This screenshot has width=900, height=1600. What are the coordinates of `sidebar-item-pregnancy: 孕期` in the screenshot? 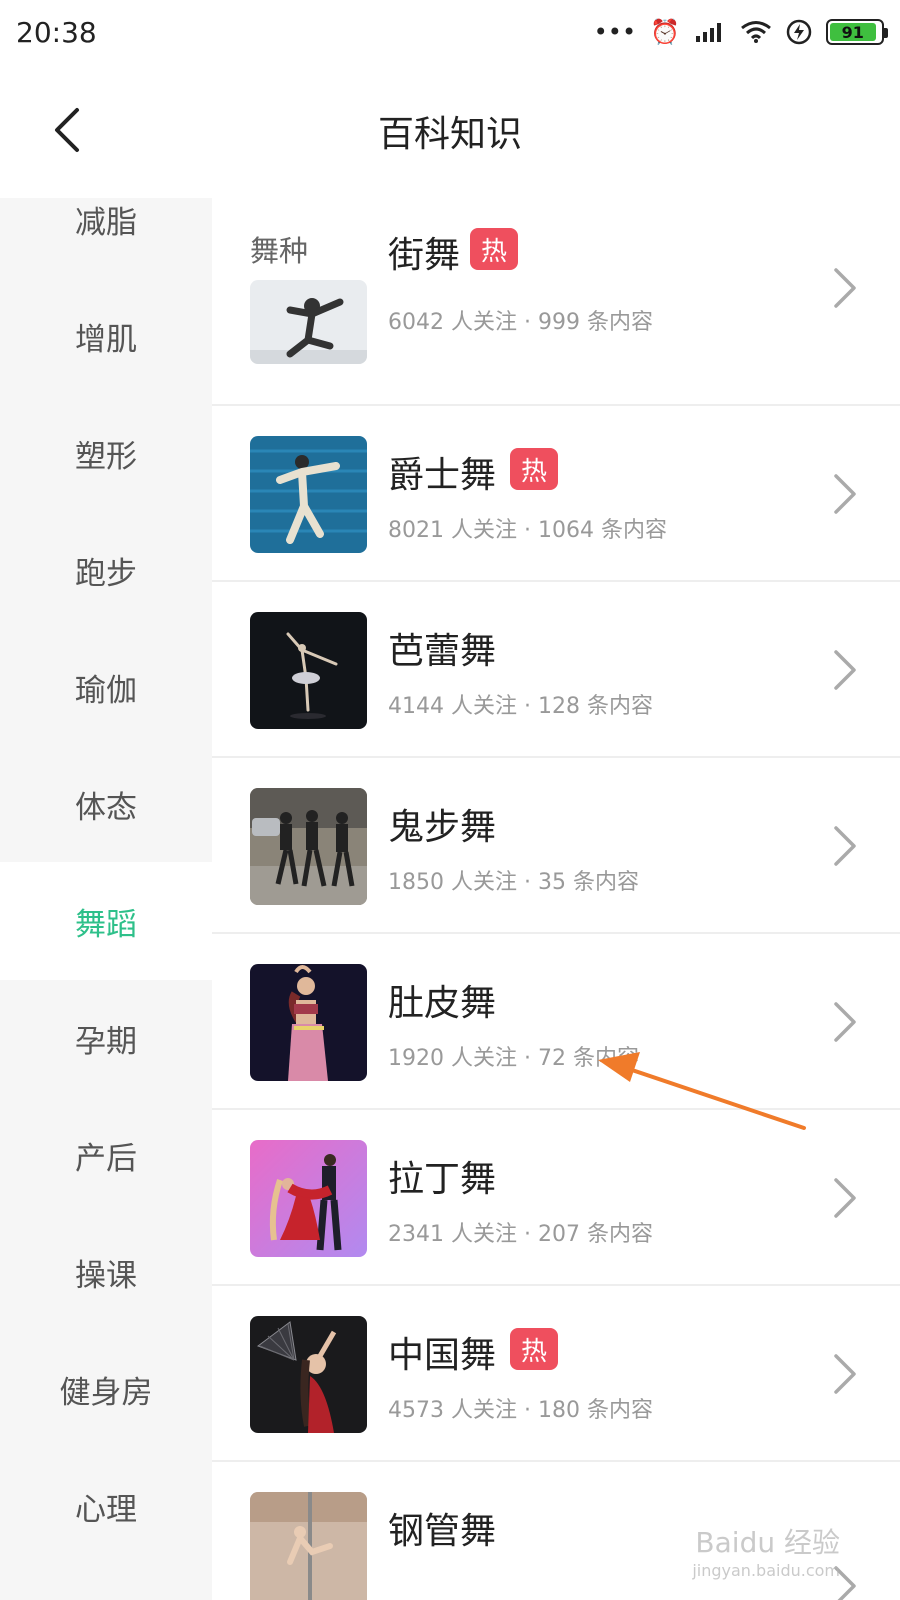 It's located at (106, 1038).